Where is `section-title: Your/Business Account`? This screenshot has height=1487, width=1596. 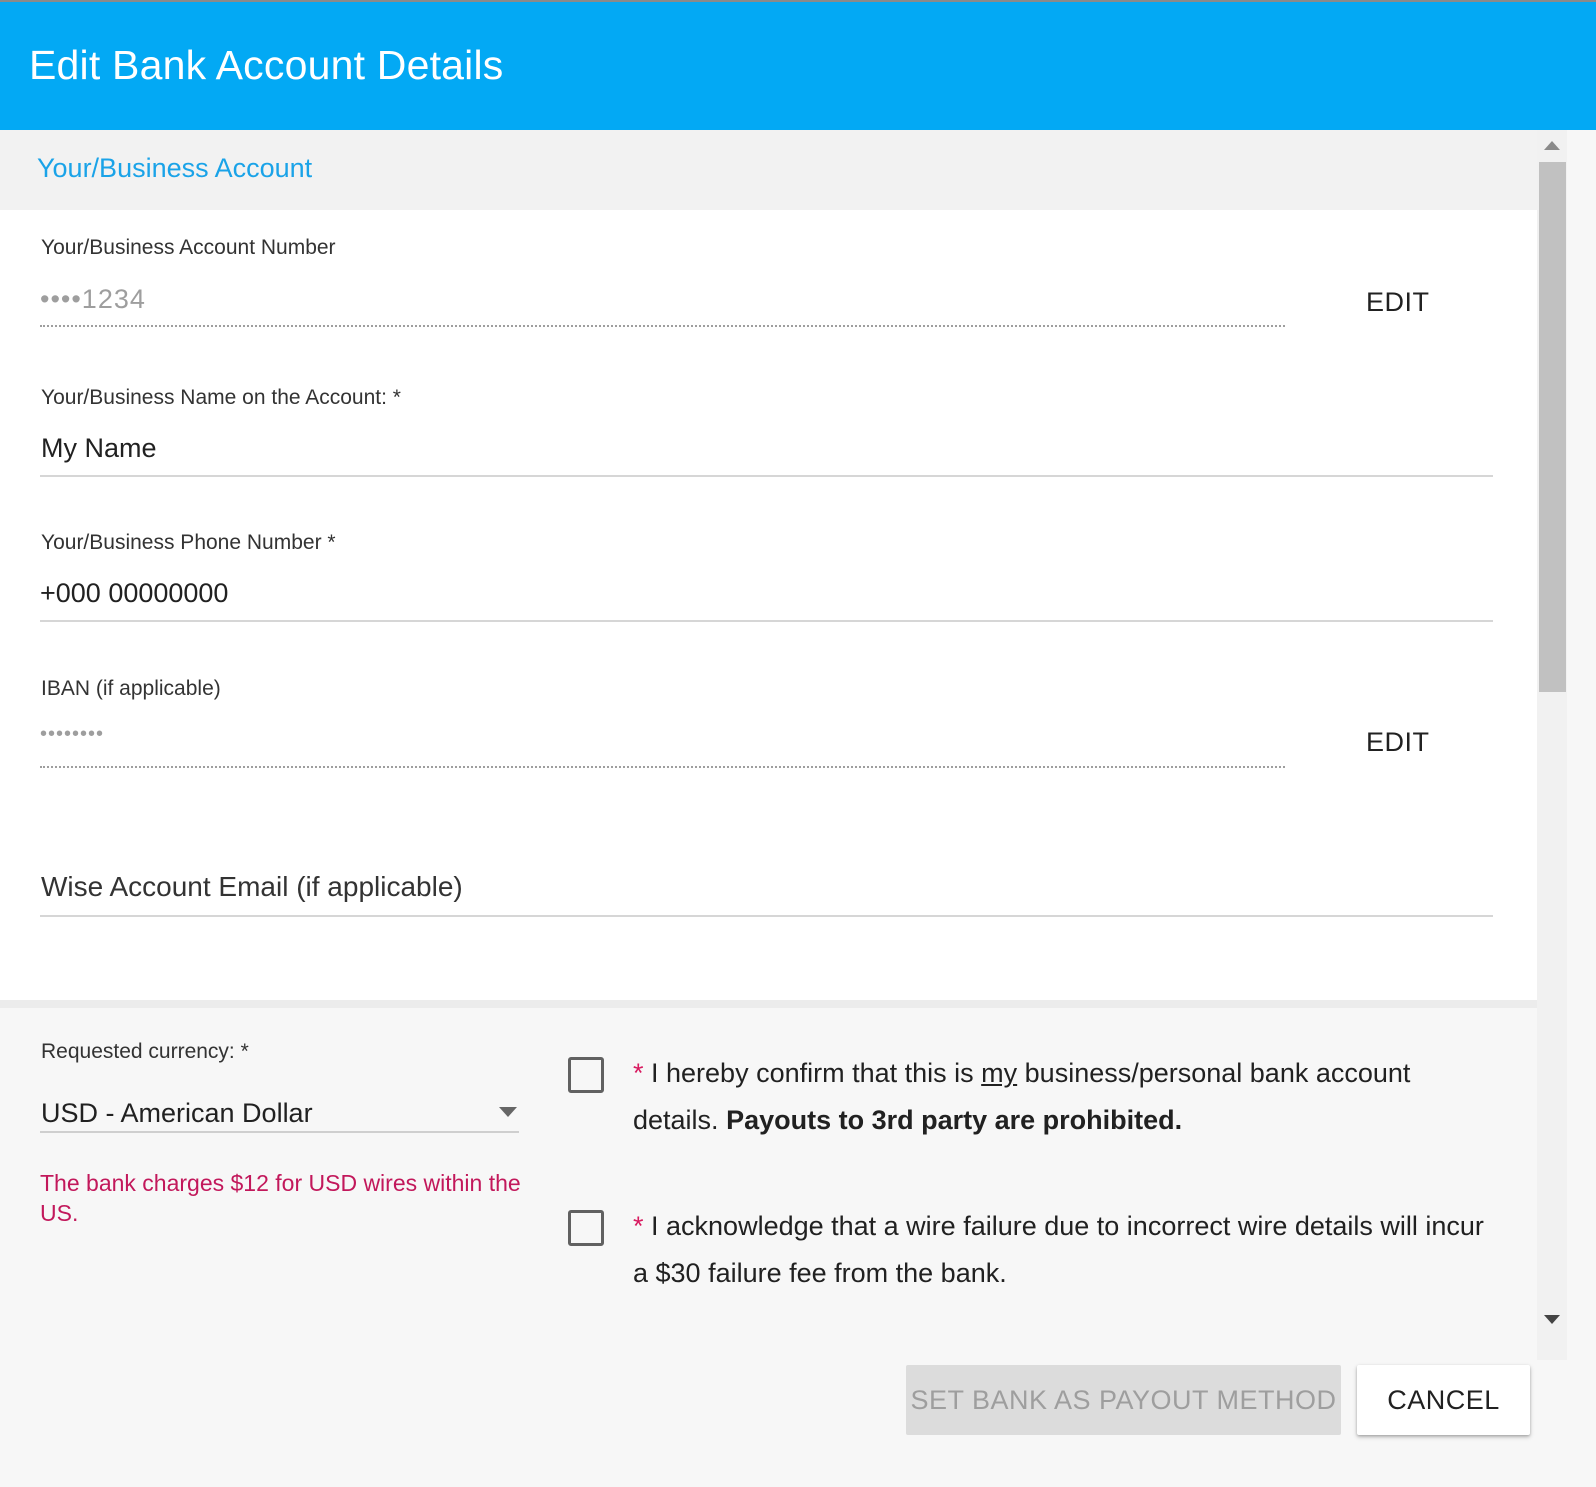 section-title: Your/Business Account is located at coordinates (175, 168).